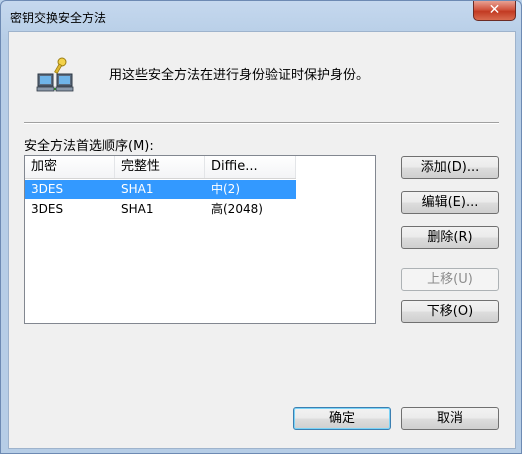 The image size is (522, 454). I want to click on close-icon: ✕, so click(494, 10).